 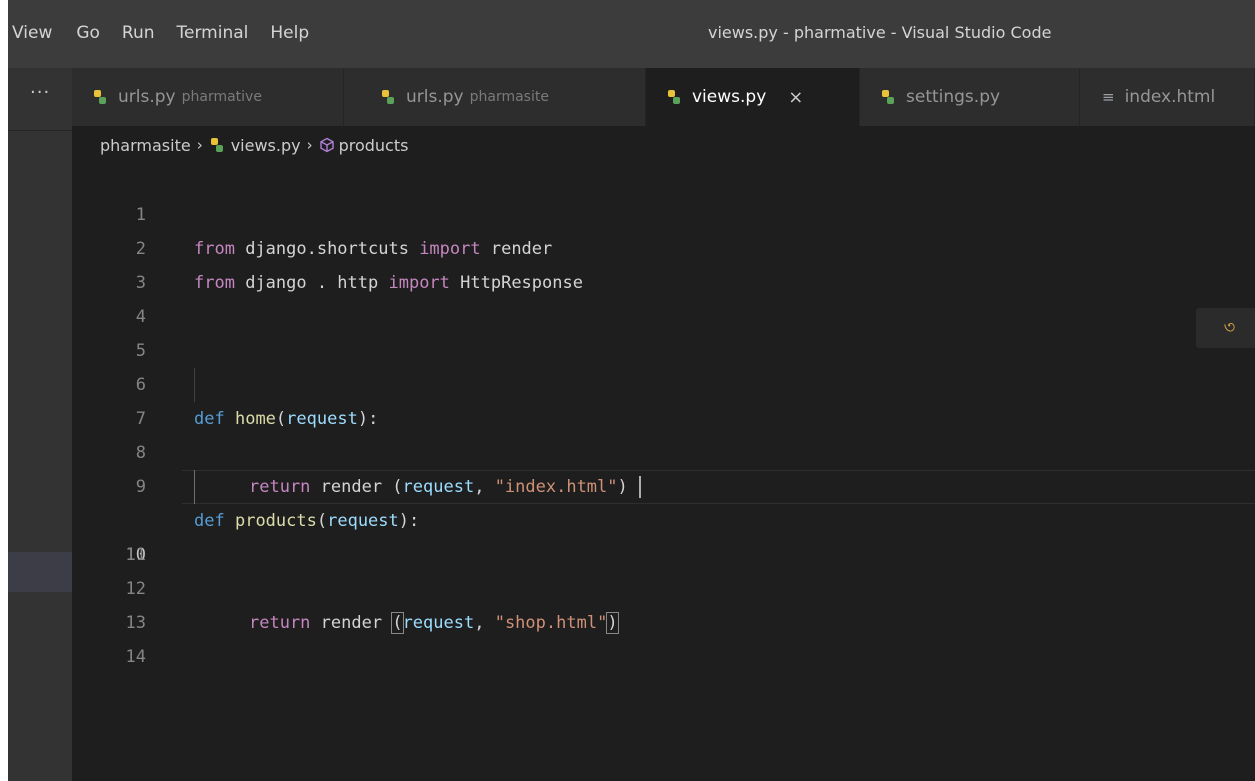 What do you see at coordinates (135, 657) in the screenshot?
I see `line-number: 14` at bounding box center [135, 657].